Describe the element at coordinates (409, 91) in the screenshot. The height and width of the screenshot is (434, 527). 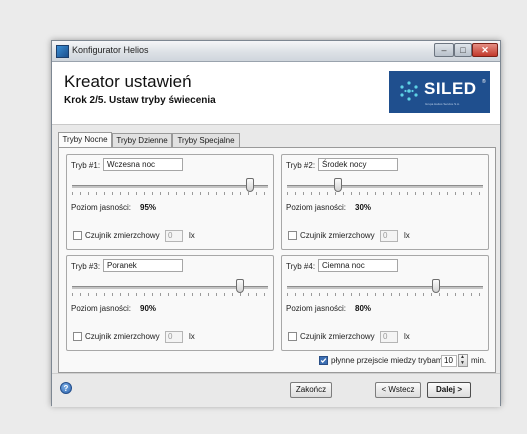
I see `logo-dots-icon` at that location.